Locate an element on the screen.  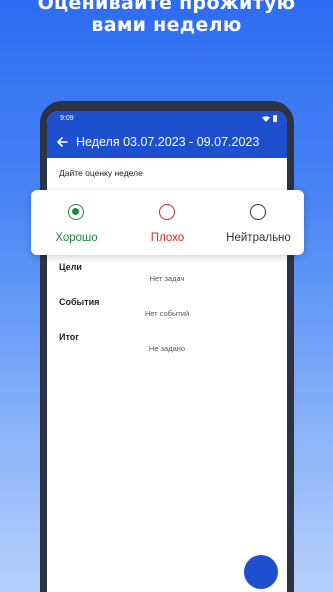
rating-option-neutral: Нейтрально is located at coordinates (258, 222).